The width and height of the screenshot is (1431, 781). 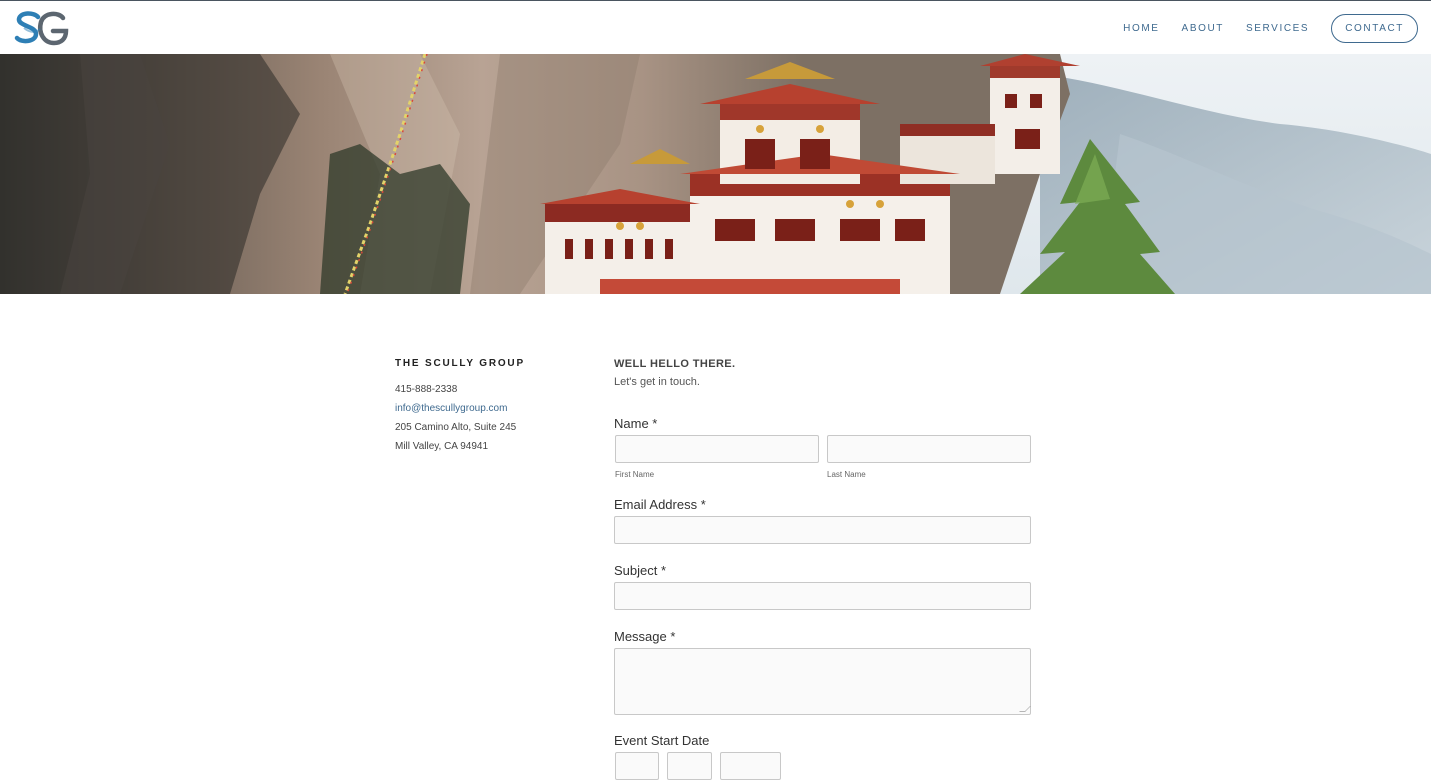 I want to click on nav-services: SERVICES, so click(x=1277, y=28).